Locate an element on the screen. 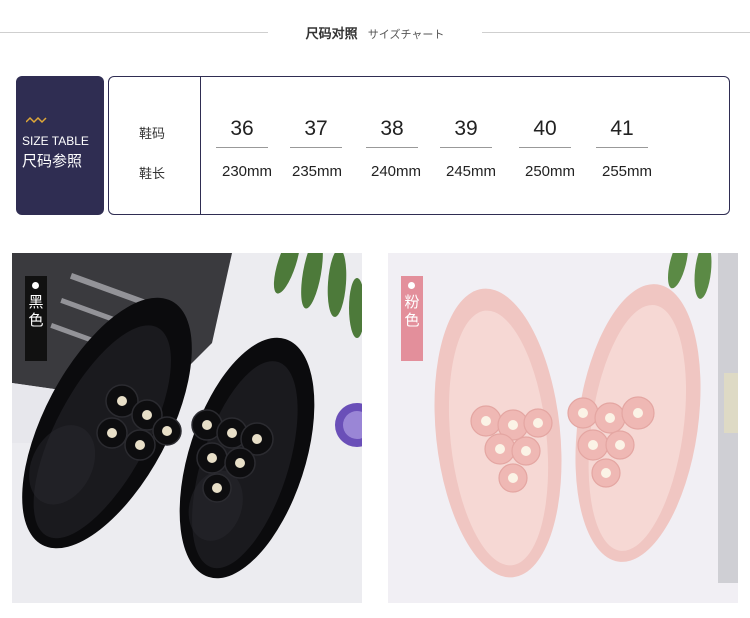 The image size is (750, 618). title-jp: サイズチャート is located at coordinates (406, 34).